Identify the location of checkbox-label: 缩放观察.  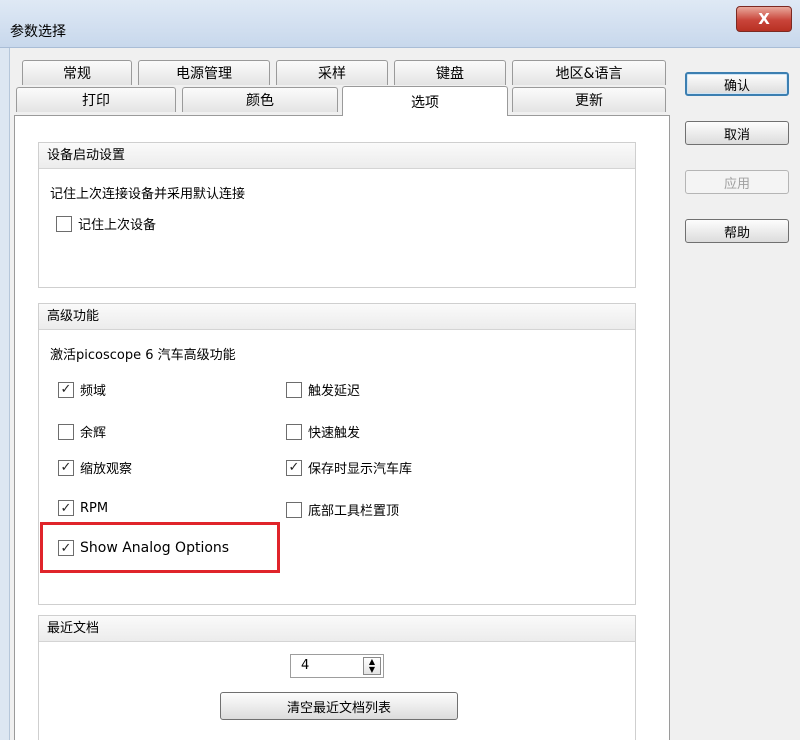
(106, 469).